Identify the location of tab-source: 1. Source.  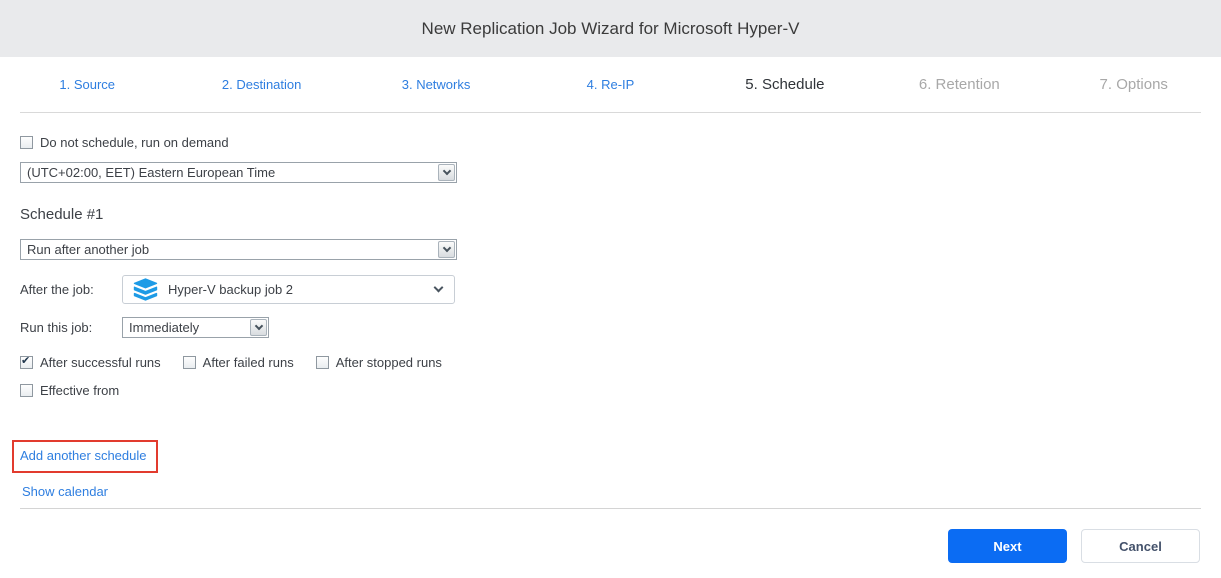
(87, 84).